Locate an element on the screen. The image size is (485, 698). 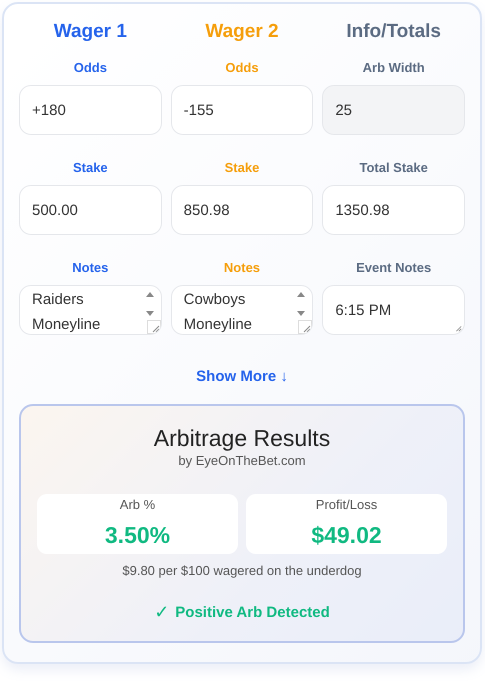
input-field: 1350.98 is located at coordinates (393, 210).